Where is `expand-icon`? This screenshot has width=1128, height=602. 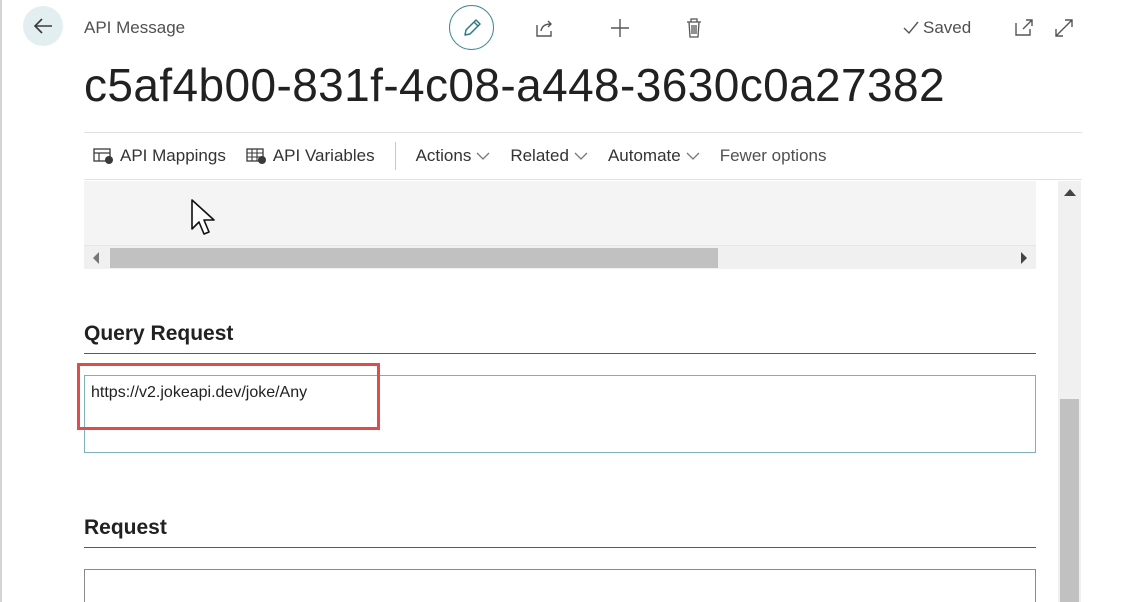
expand-icon is located at coordinates (1064, 28).